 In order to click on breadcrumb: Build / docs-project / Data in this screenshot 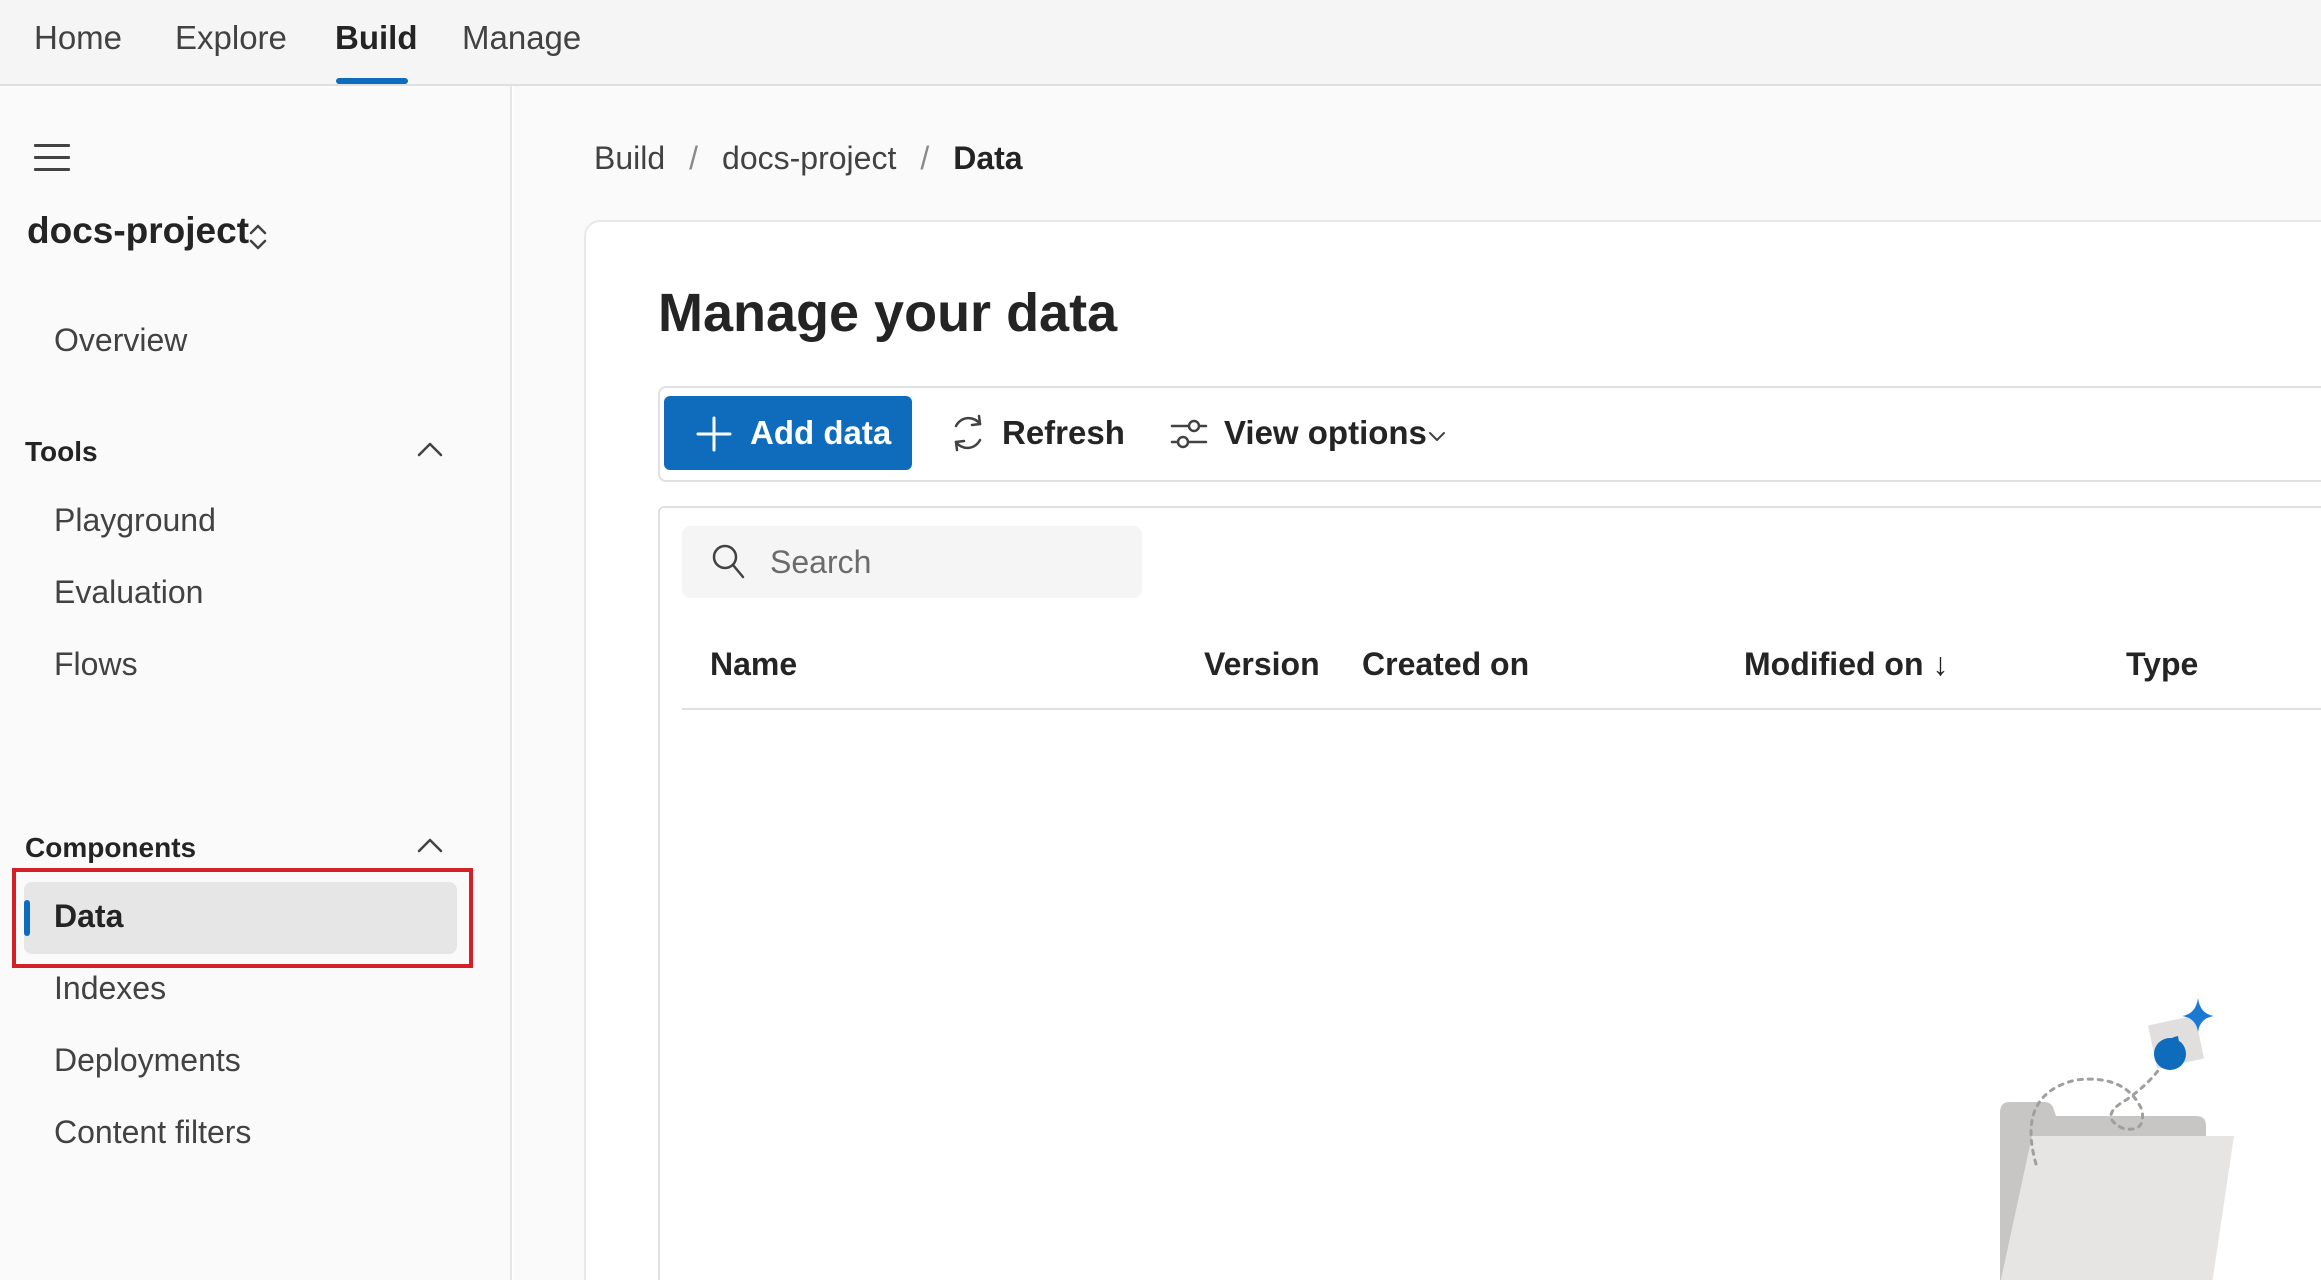, I will do `click(808, 158)`.